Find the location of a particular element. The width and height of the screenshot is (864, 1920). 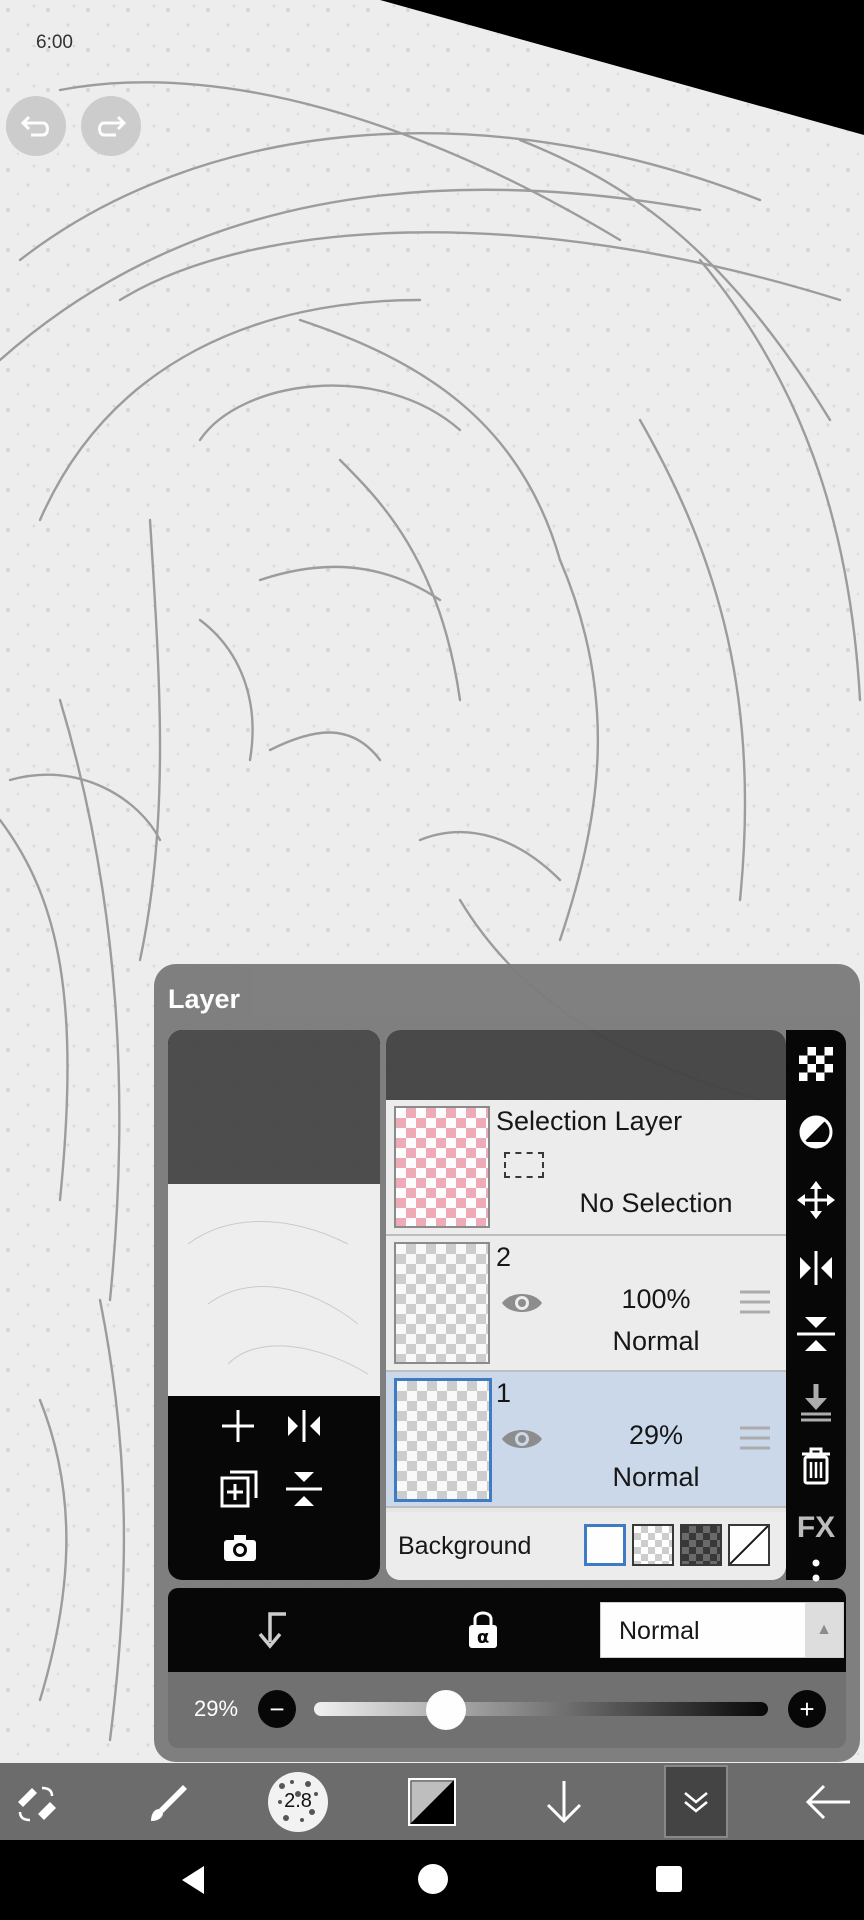

plus-icon: + is located at coordinates (807, 1709).